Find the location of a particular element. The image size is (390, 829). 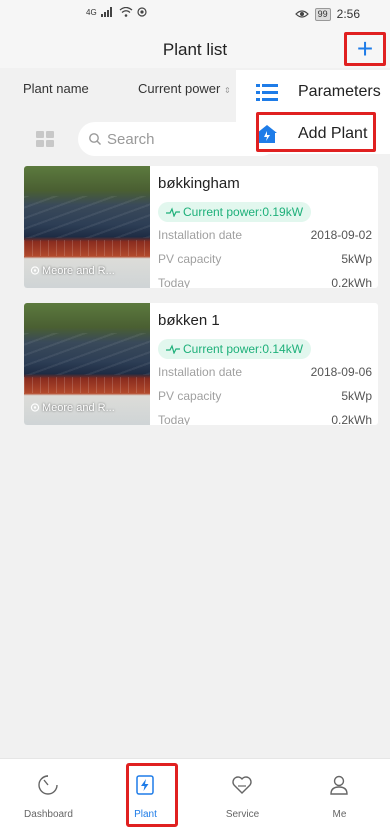

signal-label: 4G is located at coordinates (91, 12).